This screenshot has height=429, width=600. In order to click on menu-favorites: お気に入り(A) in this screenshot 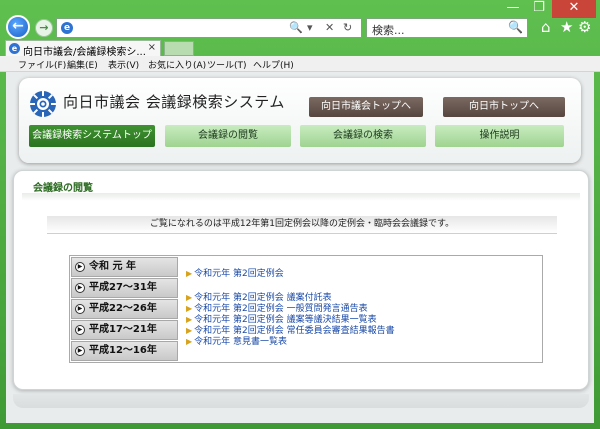, I will do `click(177, 64)`.